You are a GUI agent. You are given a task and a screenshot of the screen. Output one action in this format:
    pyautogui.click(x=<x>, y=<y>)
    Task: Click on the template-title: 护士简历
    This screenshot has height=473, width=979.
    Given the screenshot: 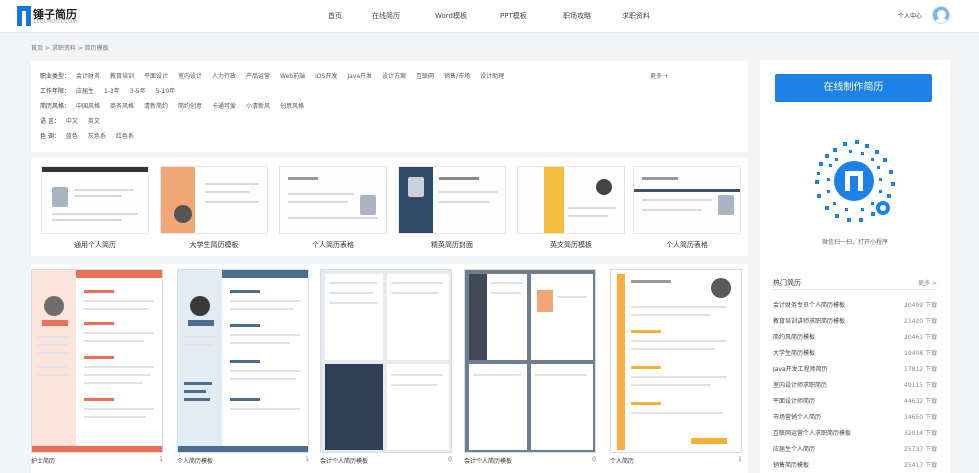 What is the action you would take?
    pyautogui.click(x=43, y=461)
    